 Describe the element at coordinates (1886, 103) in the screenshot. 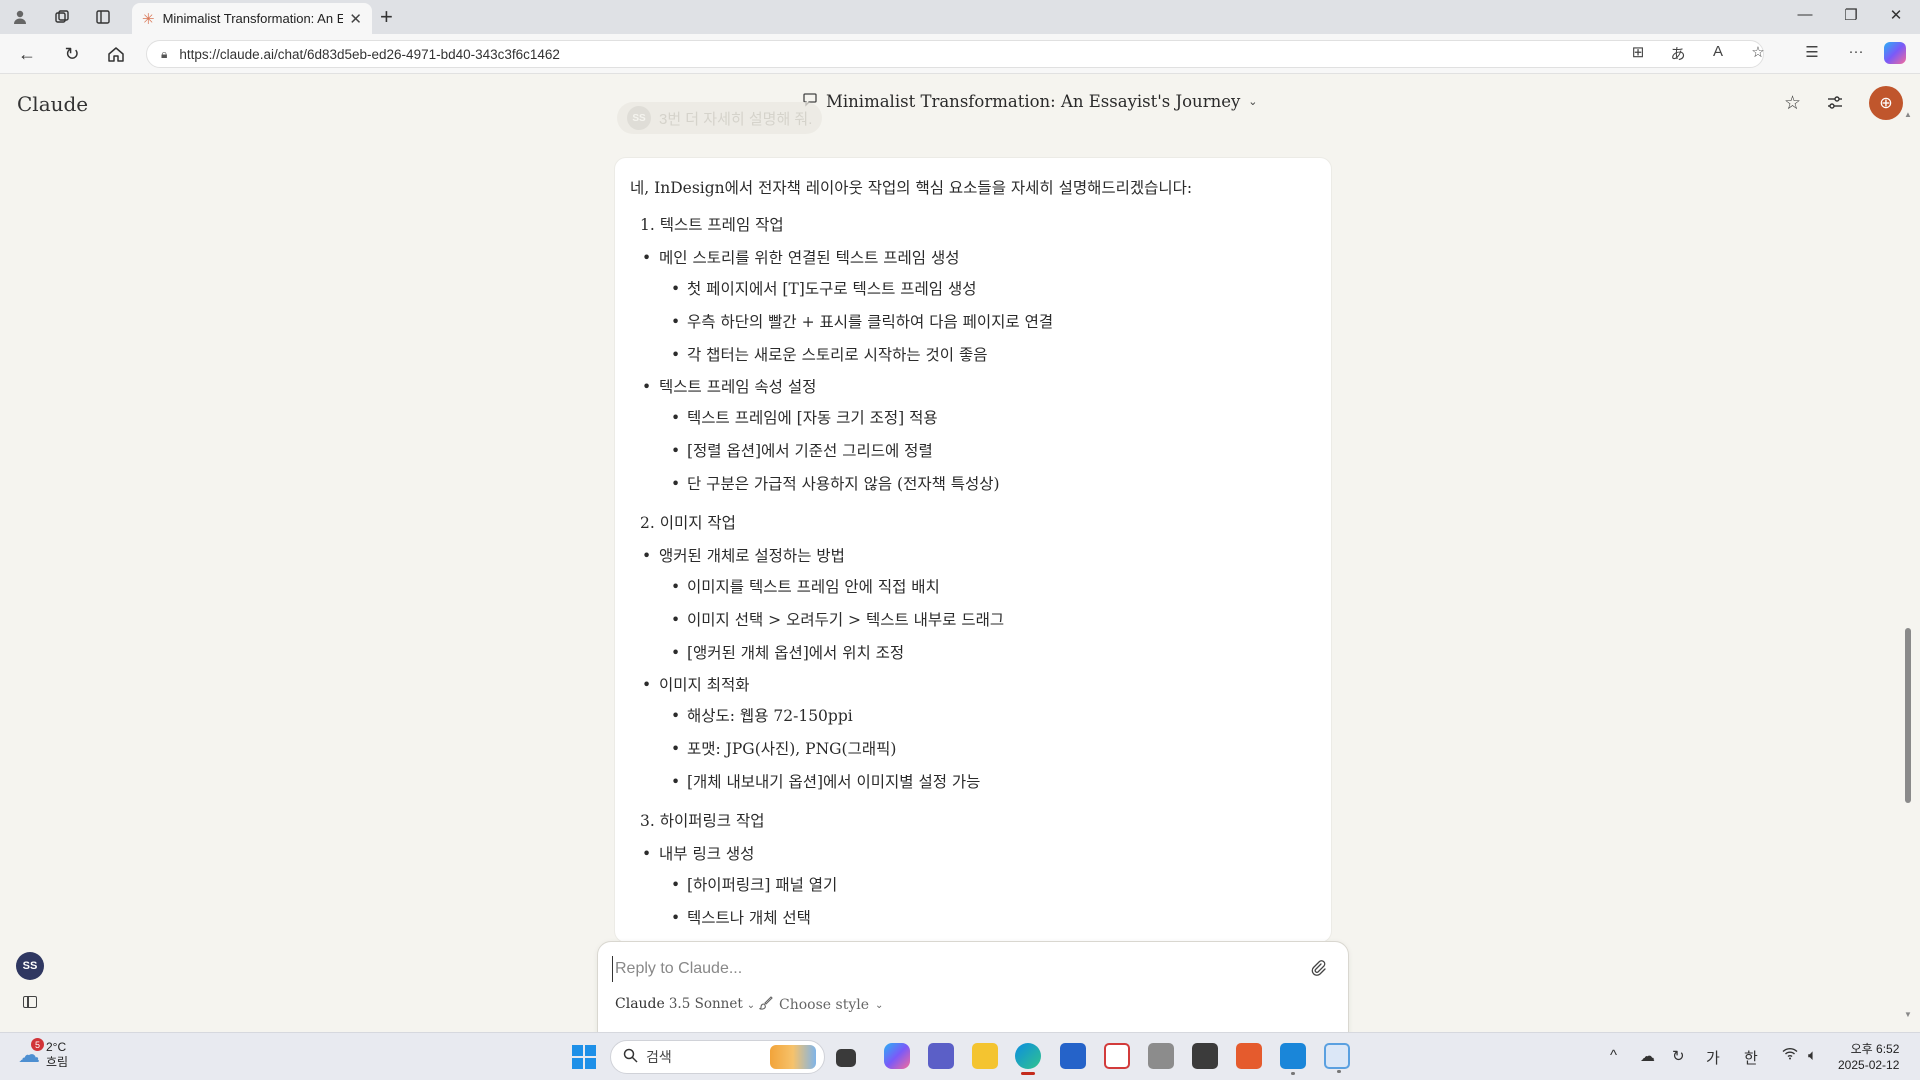

I see `new-chat-button: ⊕` at that location.